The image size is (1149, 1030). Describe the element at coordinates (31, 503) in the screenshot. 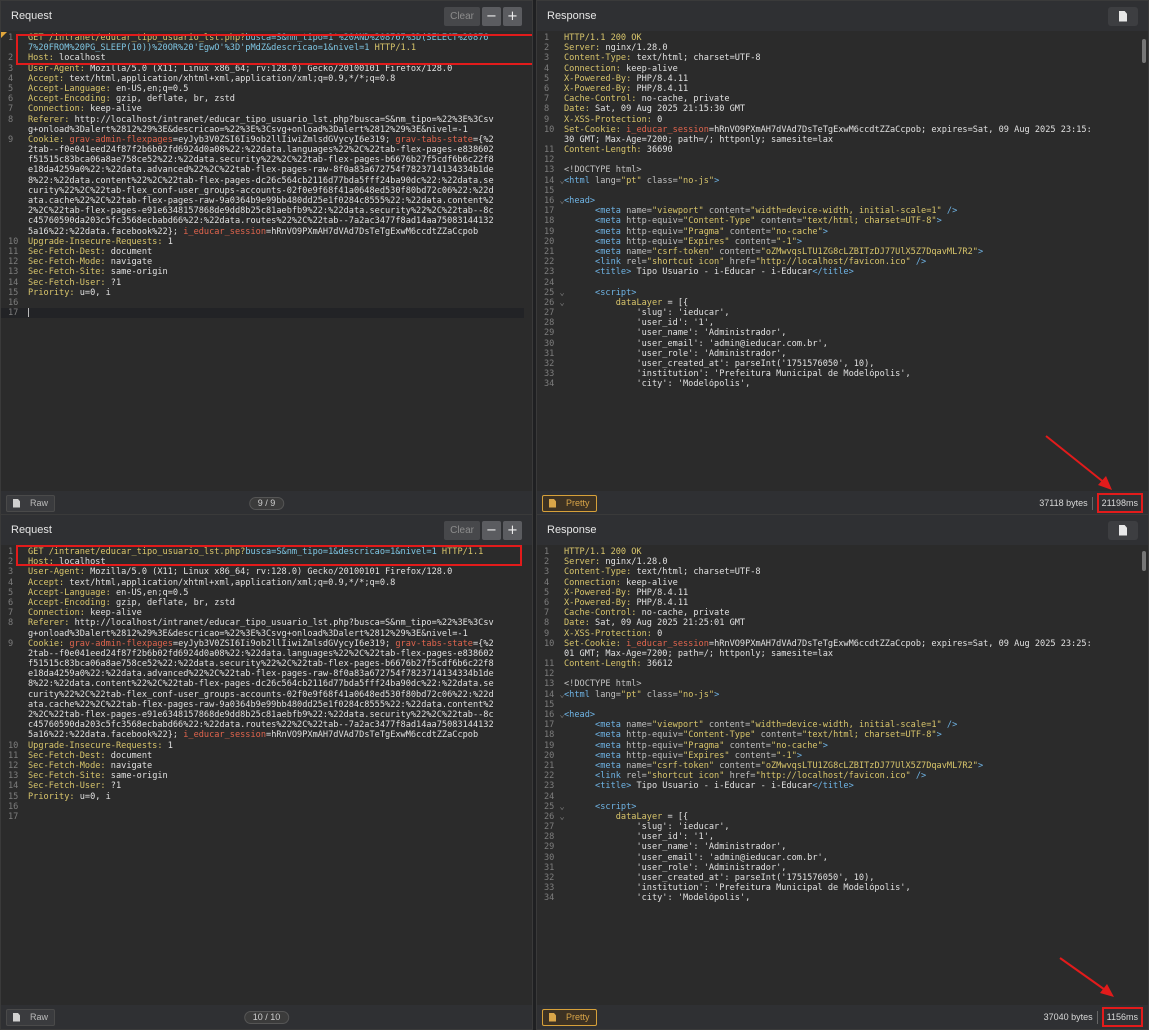

I see `top-raw-button: Raw` at that location.